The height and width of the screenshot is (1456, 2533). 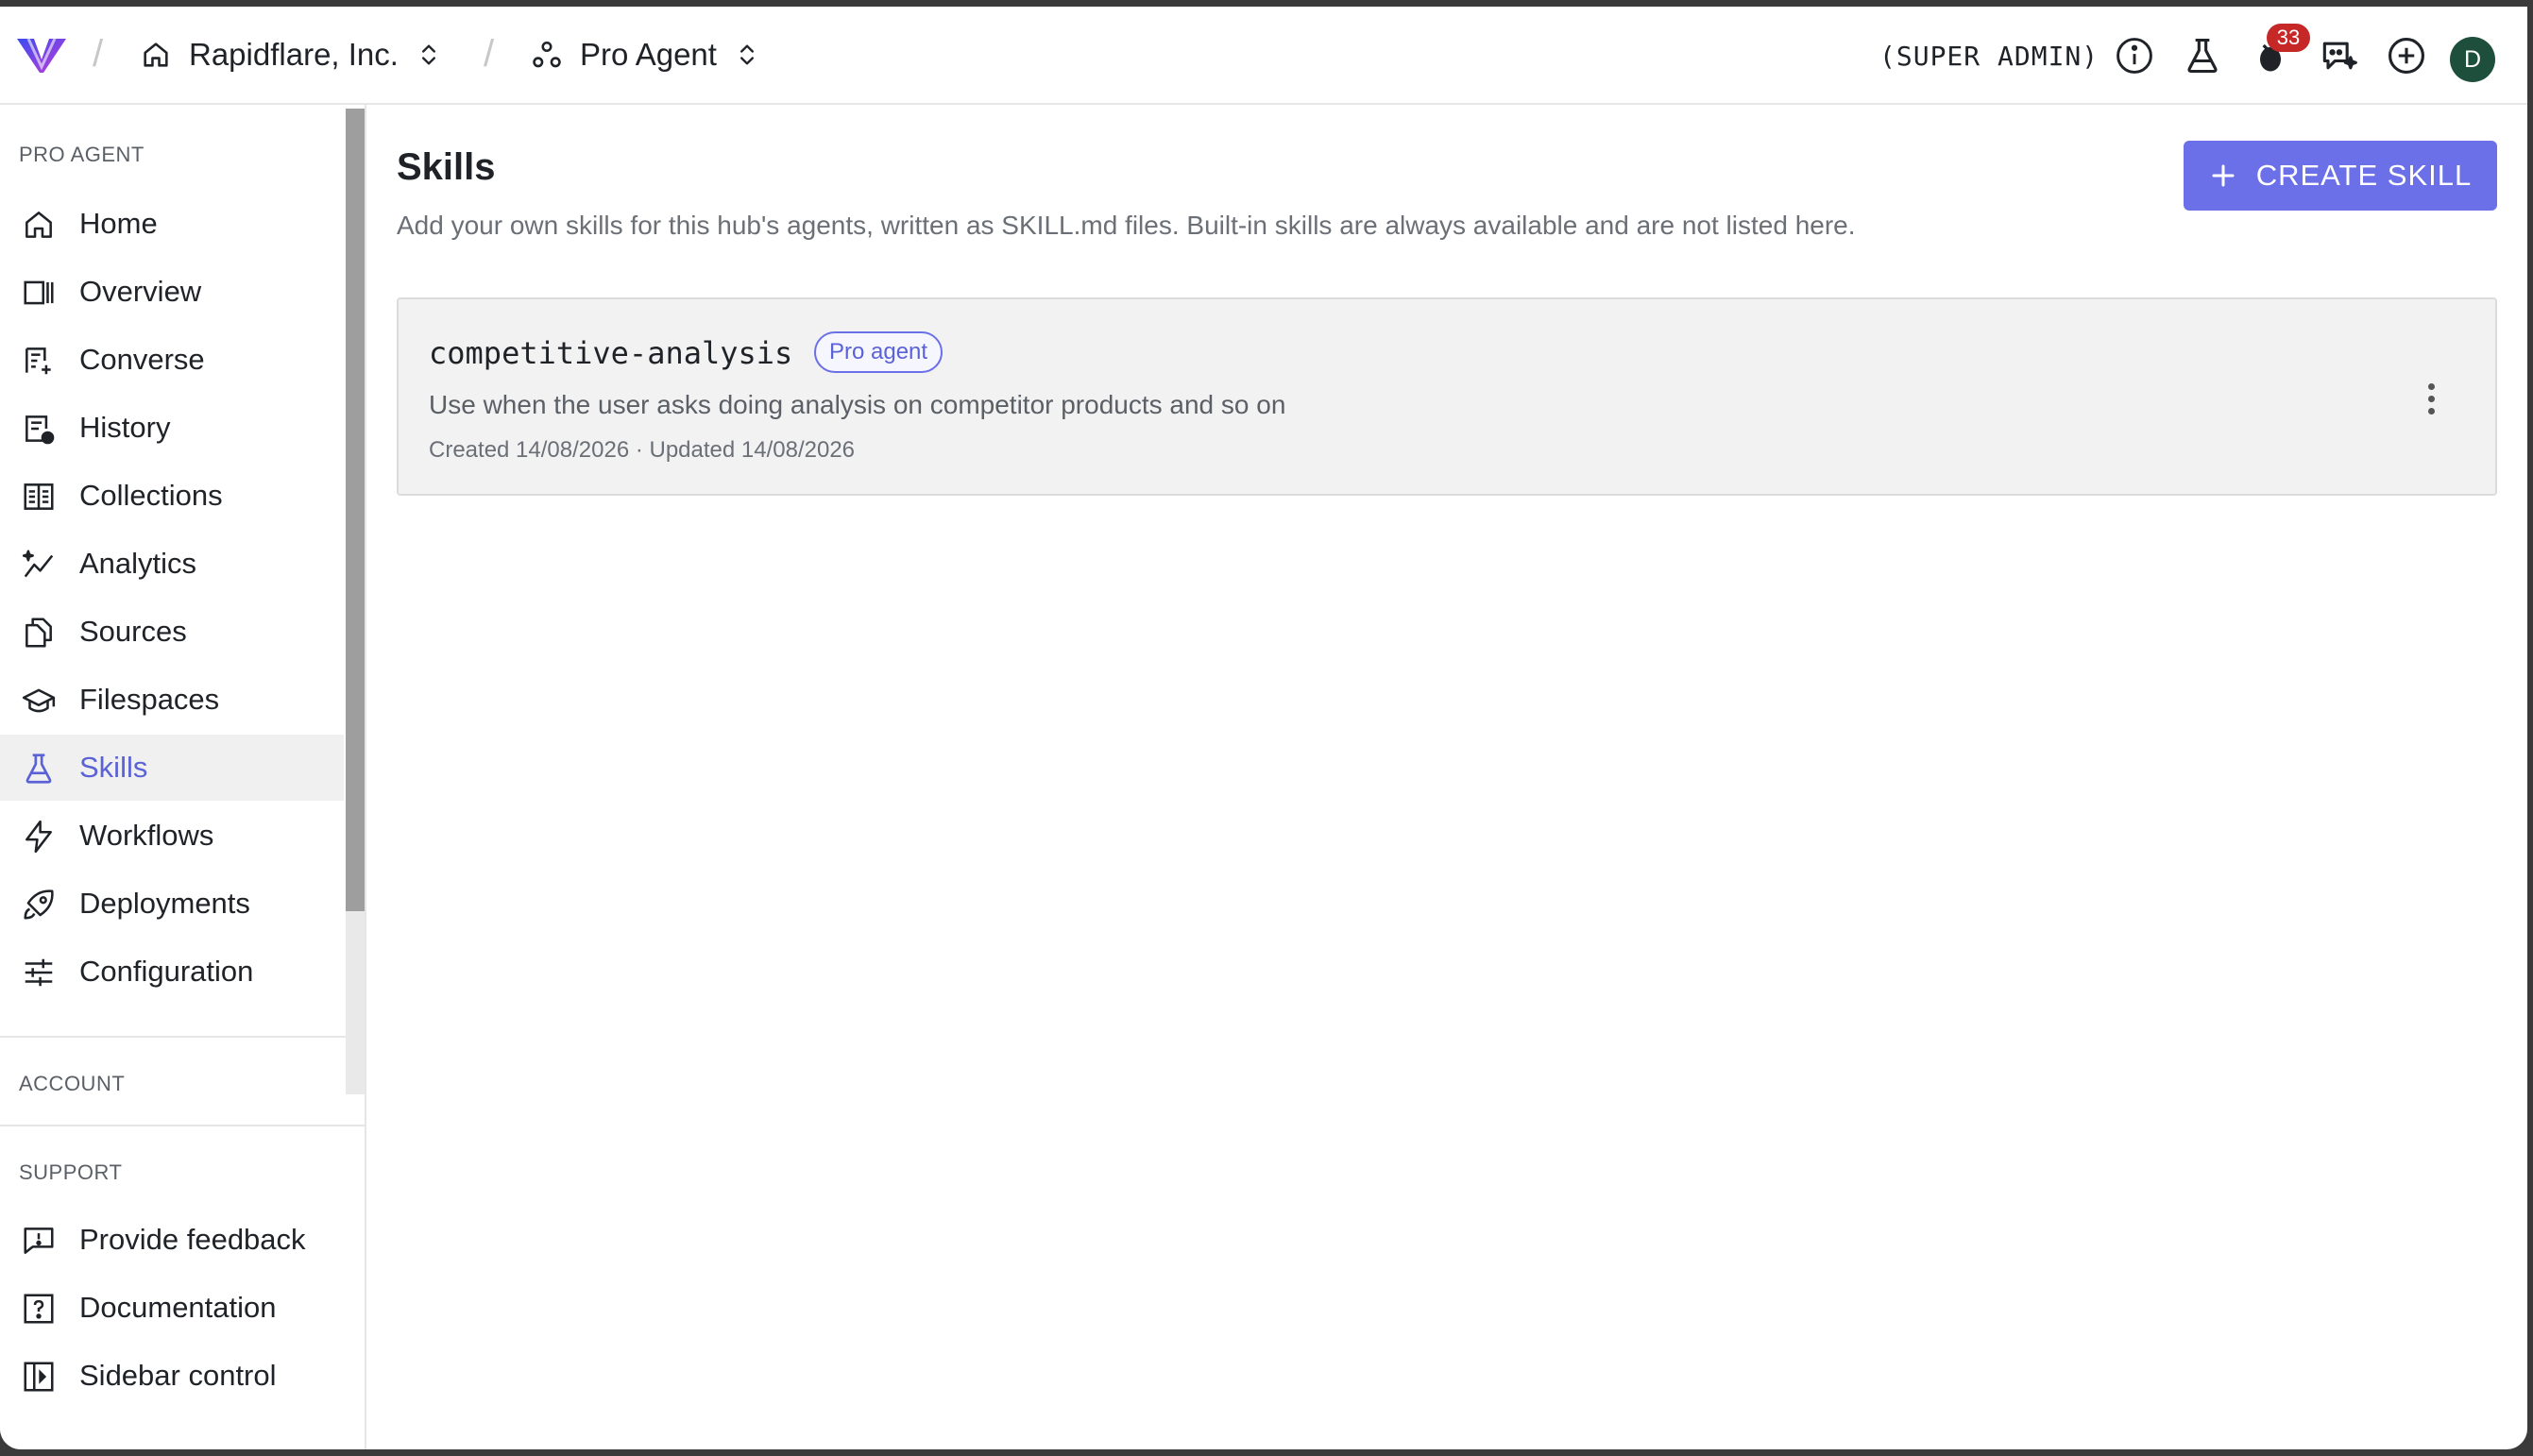 I want to click on sliders-icon, so click(x=39, y=972).